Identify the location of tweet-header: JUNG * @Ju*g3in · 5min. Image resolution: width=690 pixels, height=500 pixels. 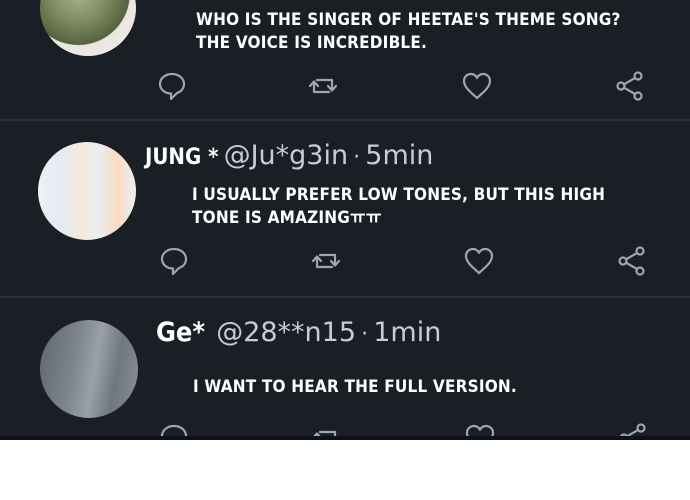
(289, 155).